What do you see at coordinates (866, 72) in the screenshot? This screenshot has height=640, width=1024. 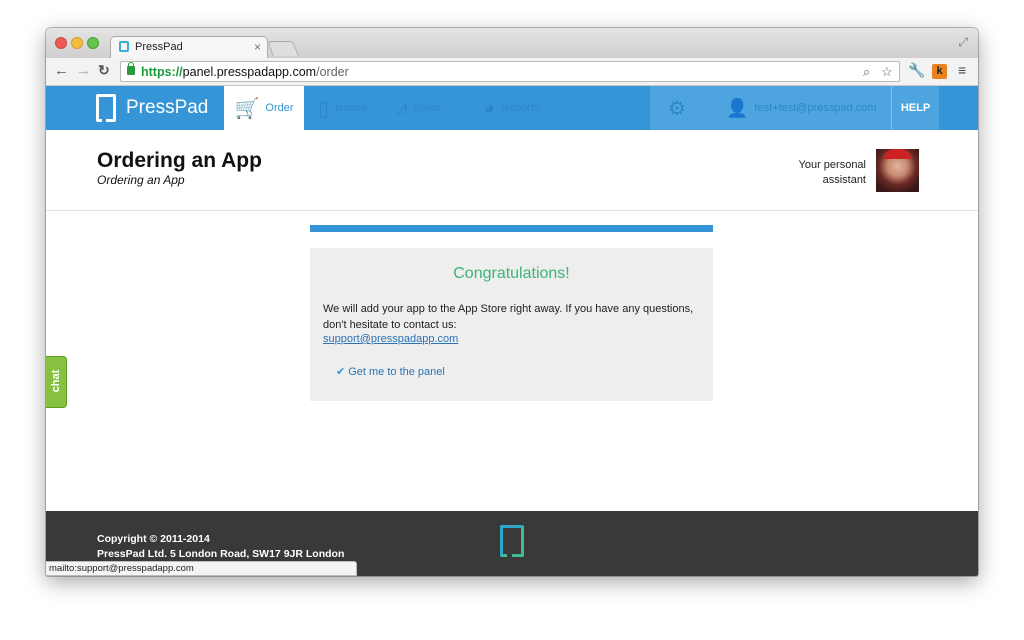 I see `zoom-magnifier-icon: ⌕` at bounding box center [866, 72].